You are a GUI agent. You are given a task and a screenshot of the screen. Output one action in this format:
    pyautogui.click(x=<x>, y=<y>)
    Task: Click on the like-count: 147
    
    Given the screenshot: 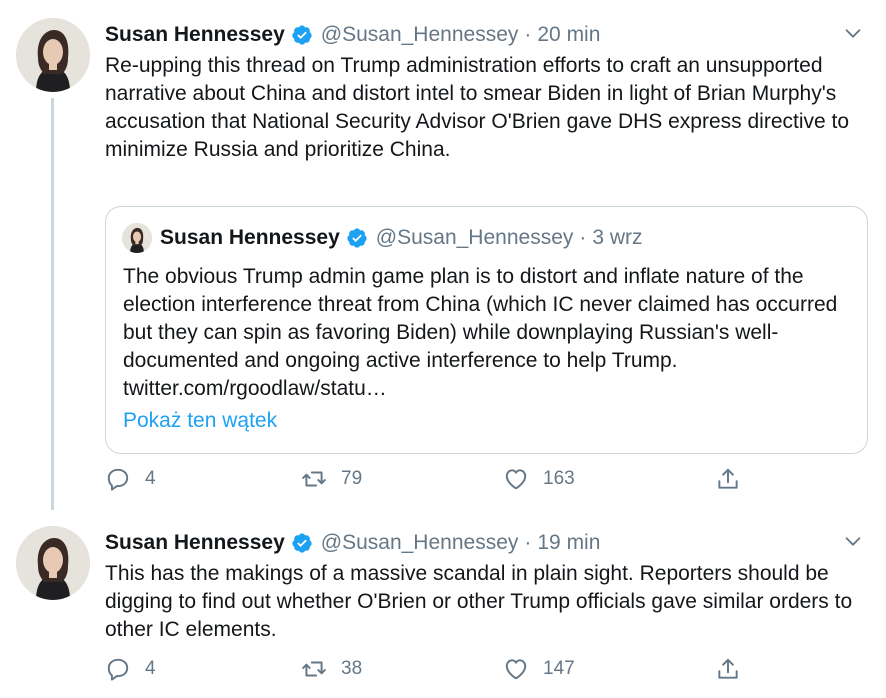 What is the action you would take?
    pyautogui.click(x=559, y=668)
    